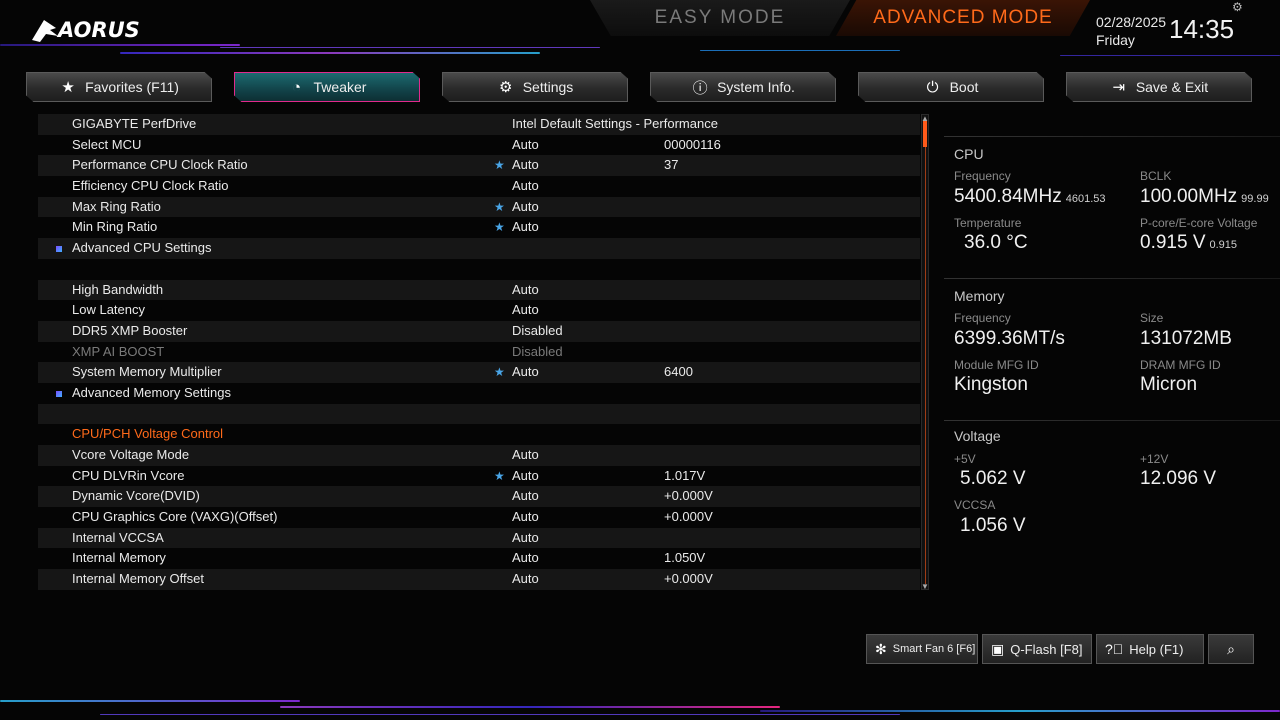 The width and height of the screenshot is (1280, 720). I want to click on setting-row: Dynamic Vcore(DVID) Auto +0.000V, so click(479, 497).